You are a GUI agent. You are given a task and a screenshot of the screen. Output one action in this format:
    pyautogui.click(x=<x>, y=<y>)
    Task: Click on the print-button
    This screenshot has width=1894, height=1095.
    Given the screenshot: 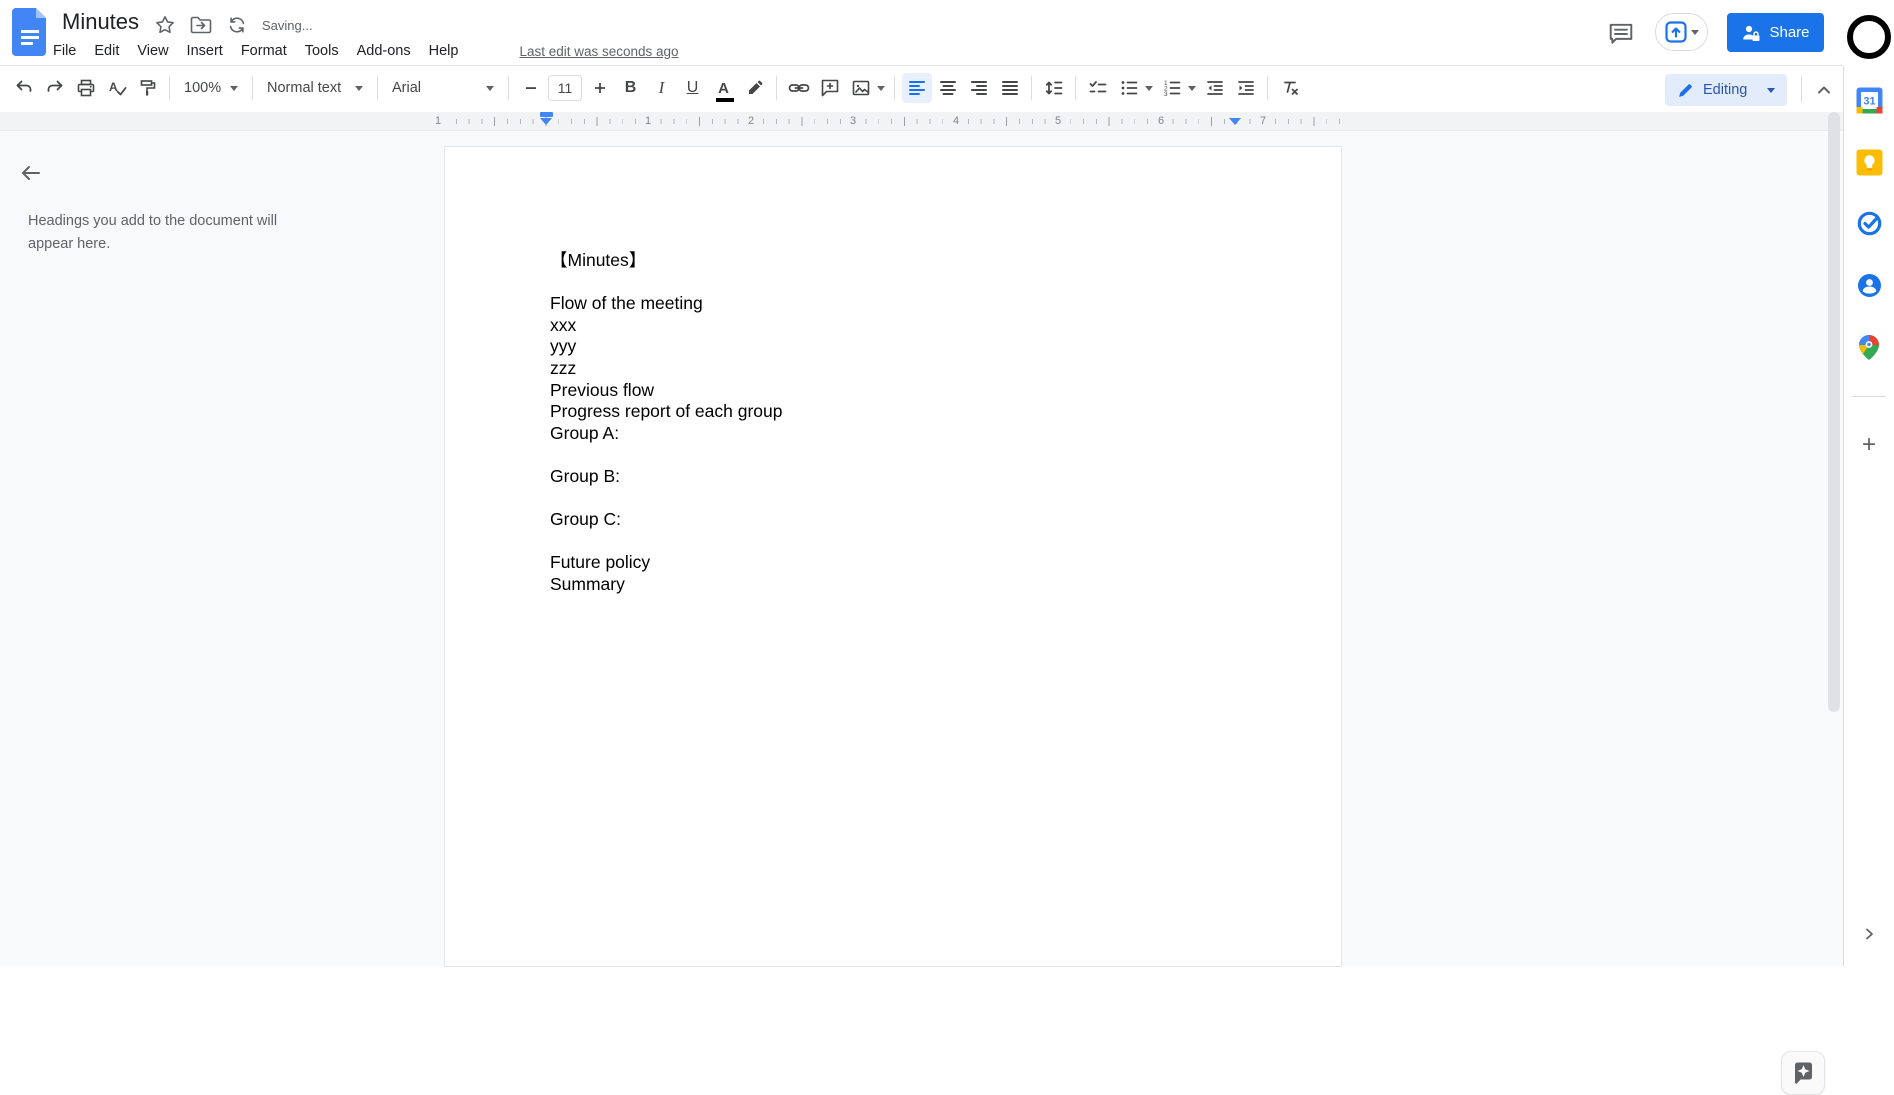 What is the action you would take?
    pyautogui.click(x=86, y=88)
    